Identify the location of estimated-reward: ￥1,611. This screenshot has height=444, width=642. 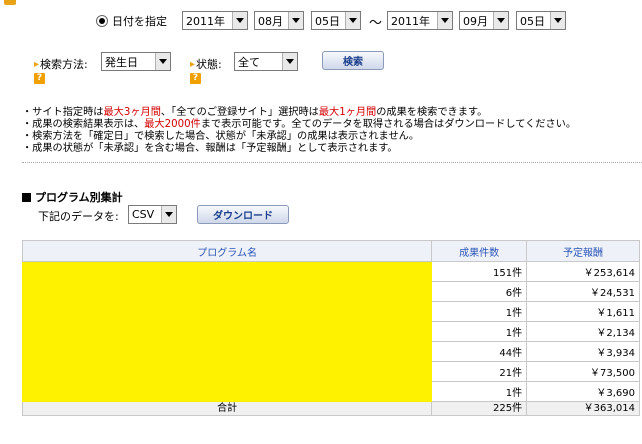
(583, 311).